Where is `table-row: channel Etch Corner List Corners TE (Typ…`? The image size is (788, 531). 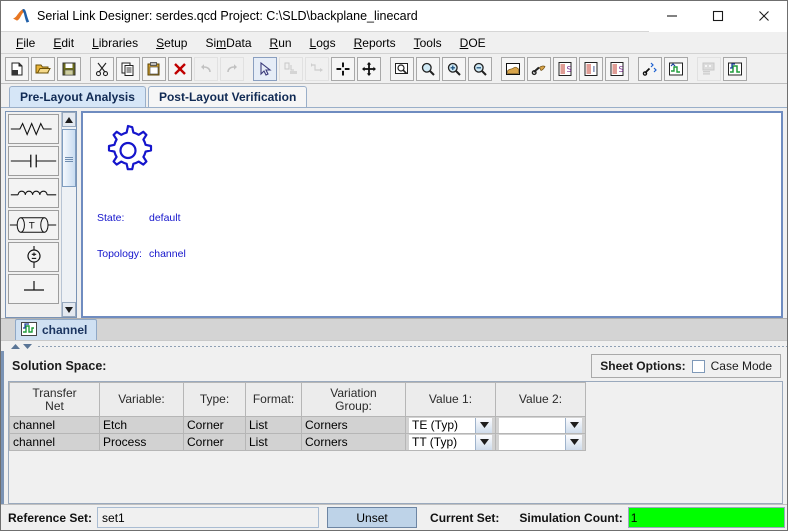 table-row: channel Etch Corner List Corners TE (Typ… is located at coordinates (297, 425).